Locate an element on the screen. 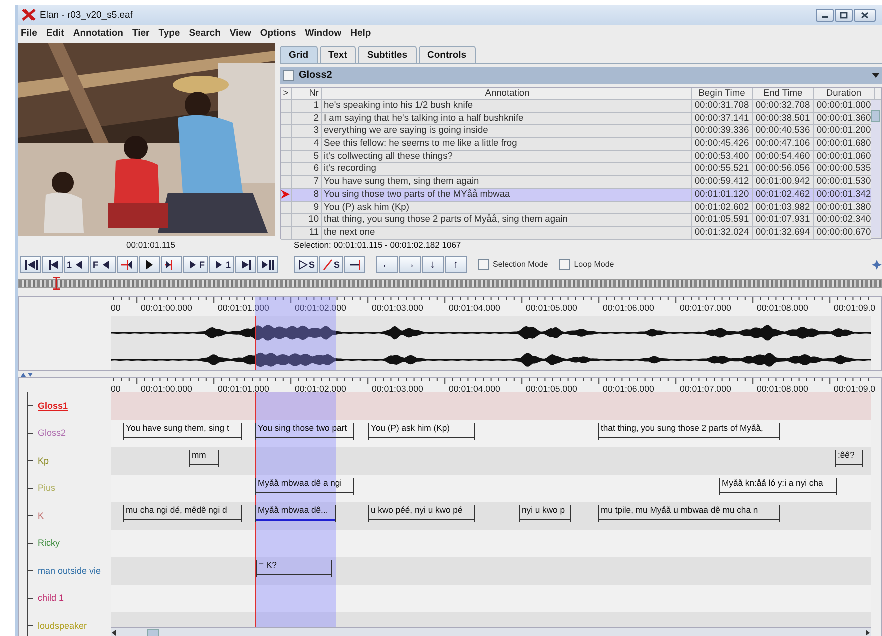  column-header: End Time is located at coordinates (783, 93).